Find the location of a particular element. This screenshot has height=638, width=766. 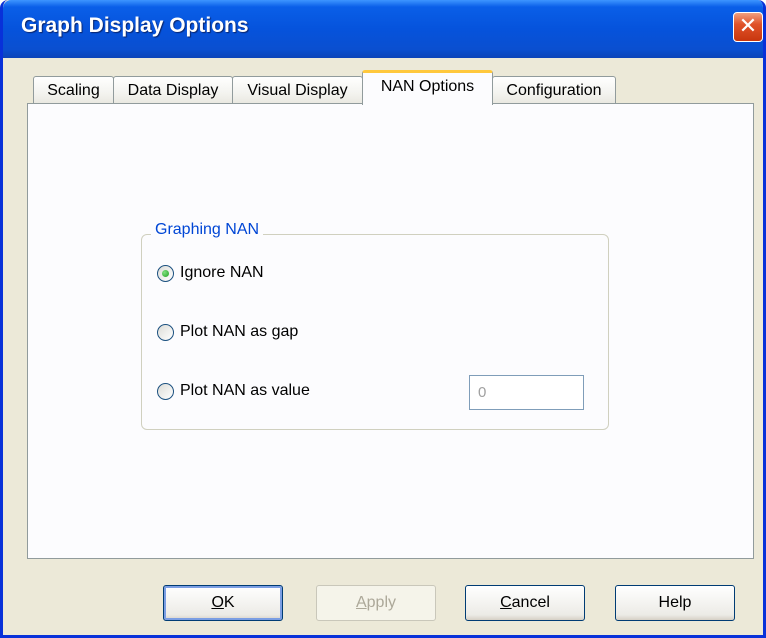

radio-selected-dot is located at coordinates (165, 273).